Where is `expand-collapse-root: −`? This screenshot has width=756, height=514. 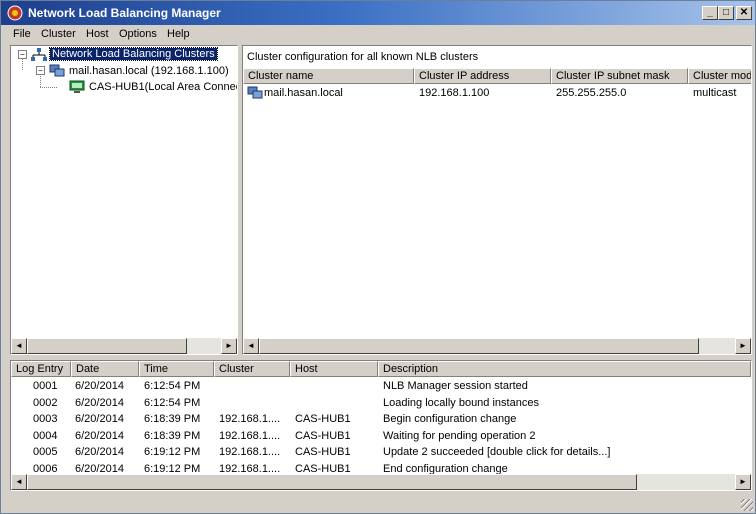 expand-collapse-root: − is located at coordinates (22, 54).